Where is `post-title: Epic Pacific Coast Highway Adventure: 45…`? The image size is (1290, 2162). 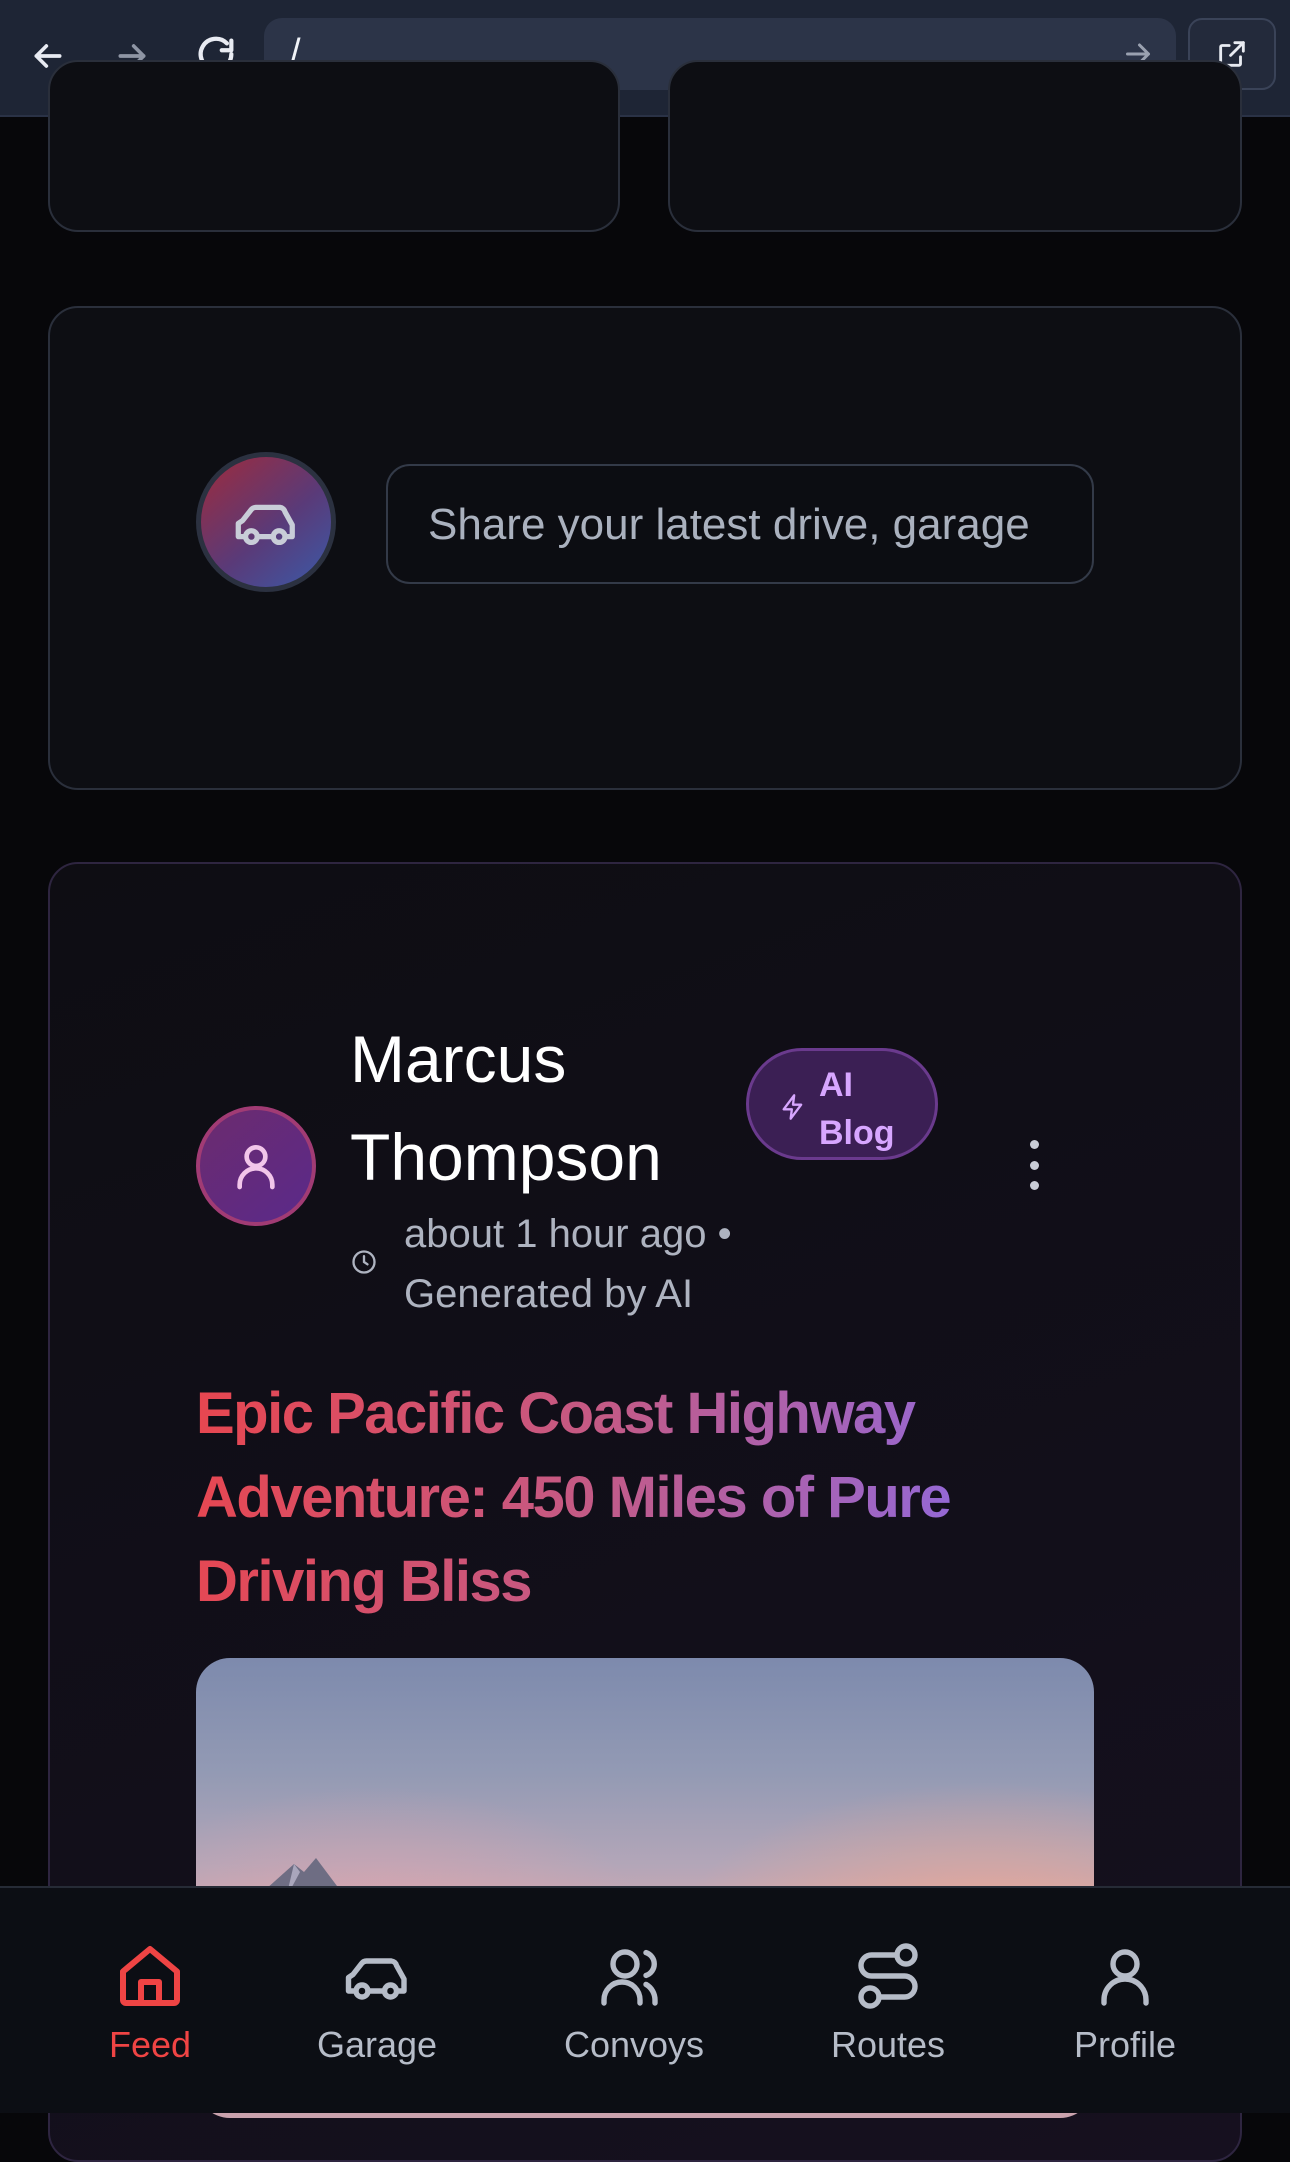
post-title: Epic Pacific Coast Highway Adventure: 45… is located at coordinates (636, 1498).